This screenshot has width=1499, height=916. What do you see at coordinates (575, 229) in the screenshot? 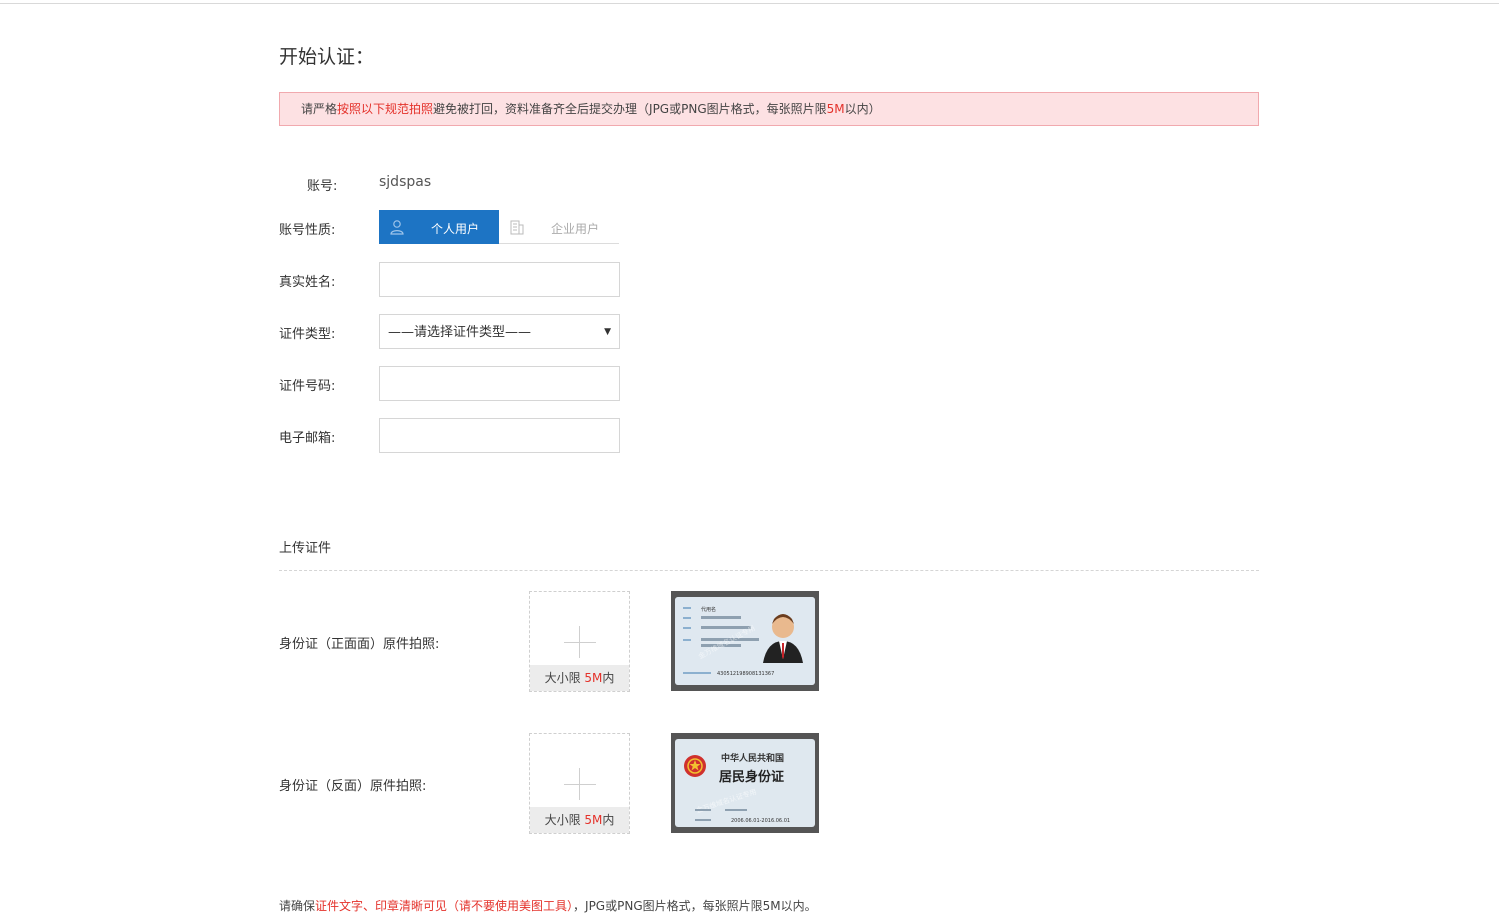
I see `account-type-enterprise-label: 企业用户` at bounding box center [575, 229].